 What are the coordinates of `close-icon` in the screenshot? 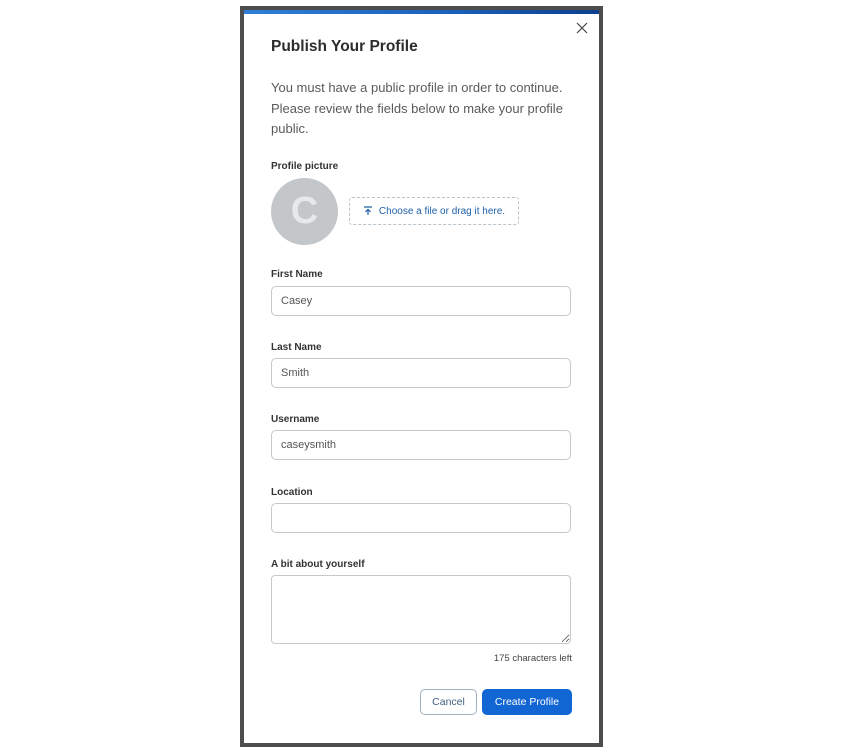 It's located at (582, 28).